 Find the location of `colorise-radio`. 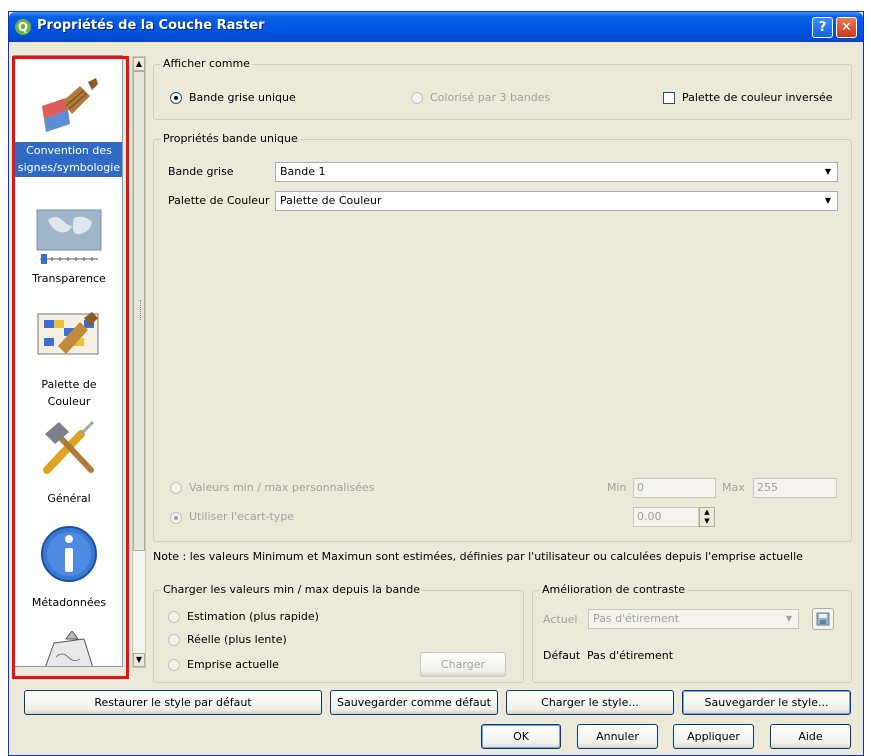

colorise-radio is located at coordinates (417, 98).